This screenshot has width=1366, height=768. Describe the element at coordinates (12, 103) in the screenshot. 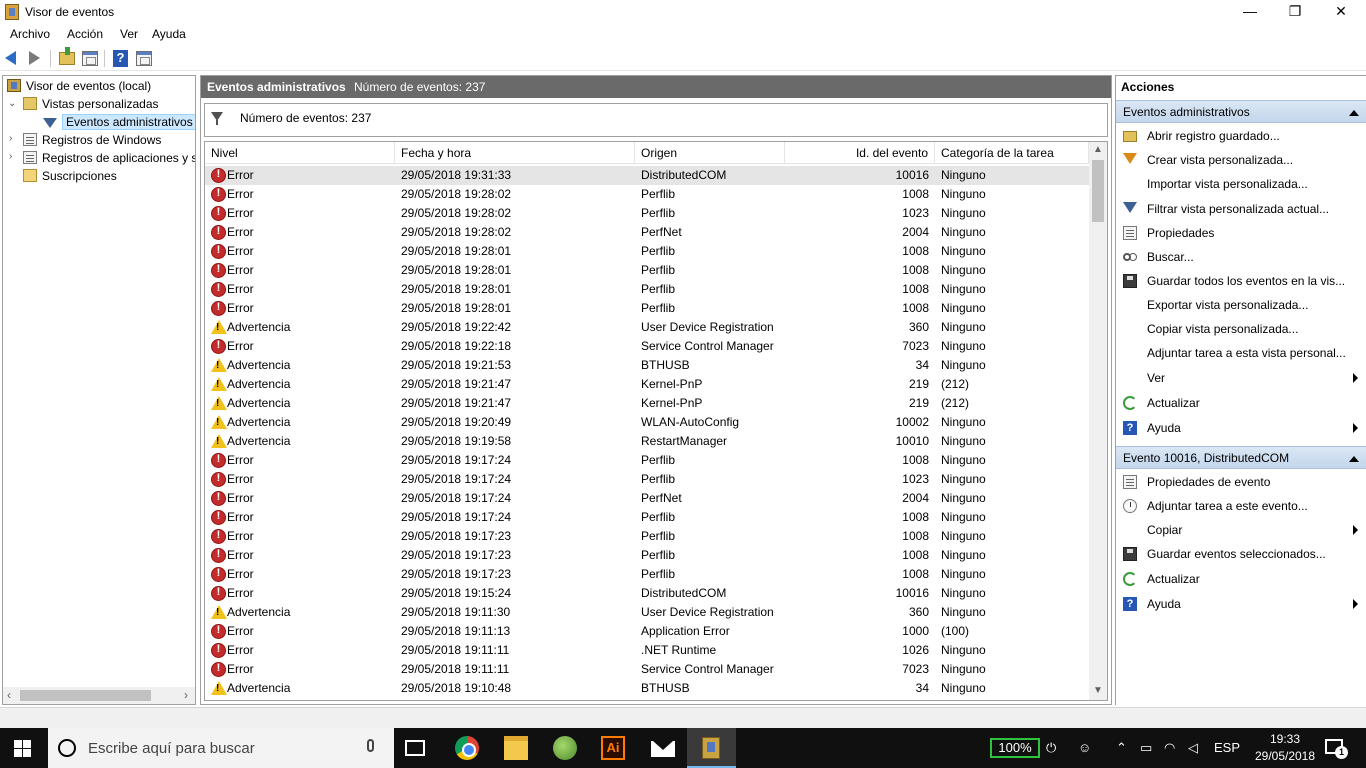

I see `chevron-down-icon: ⌄` at that location.